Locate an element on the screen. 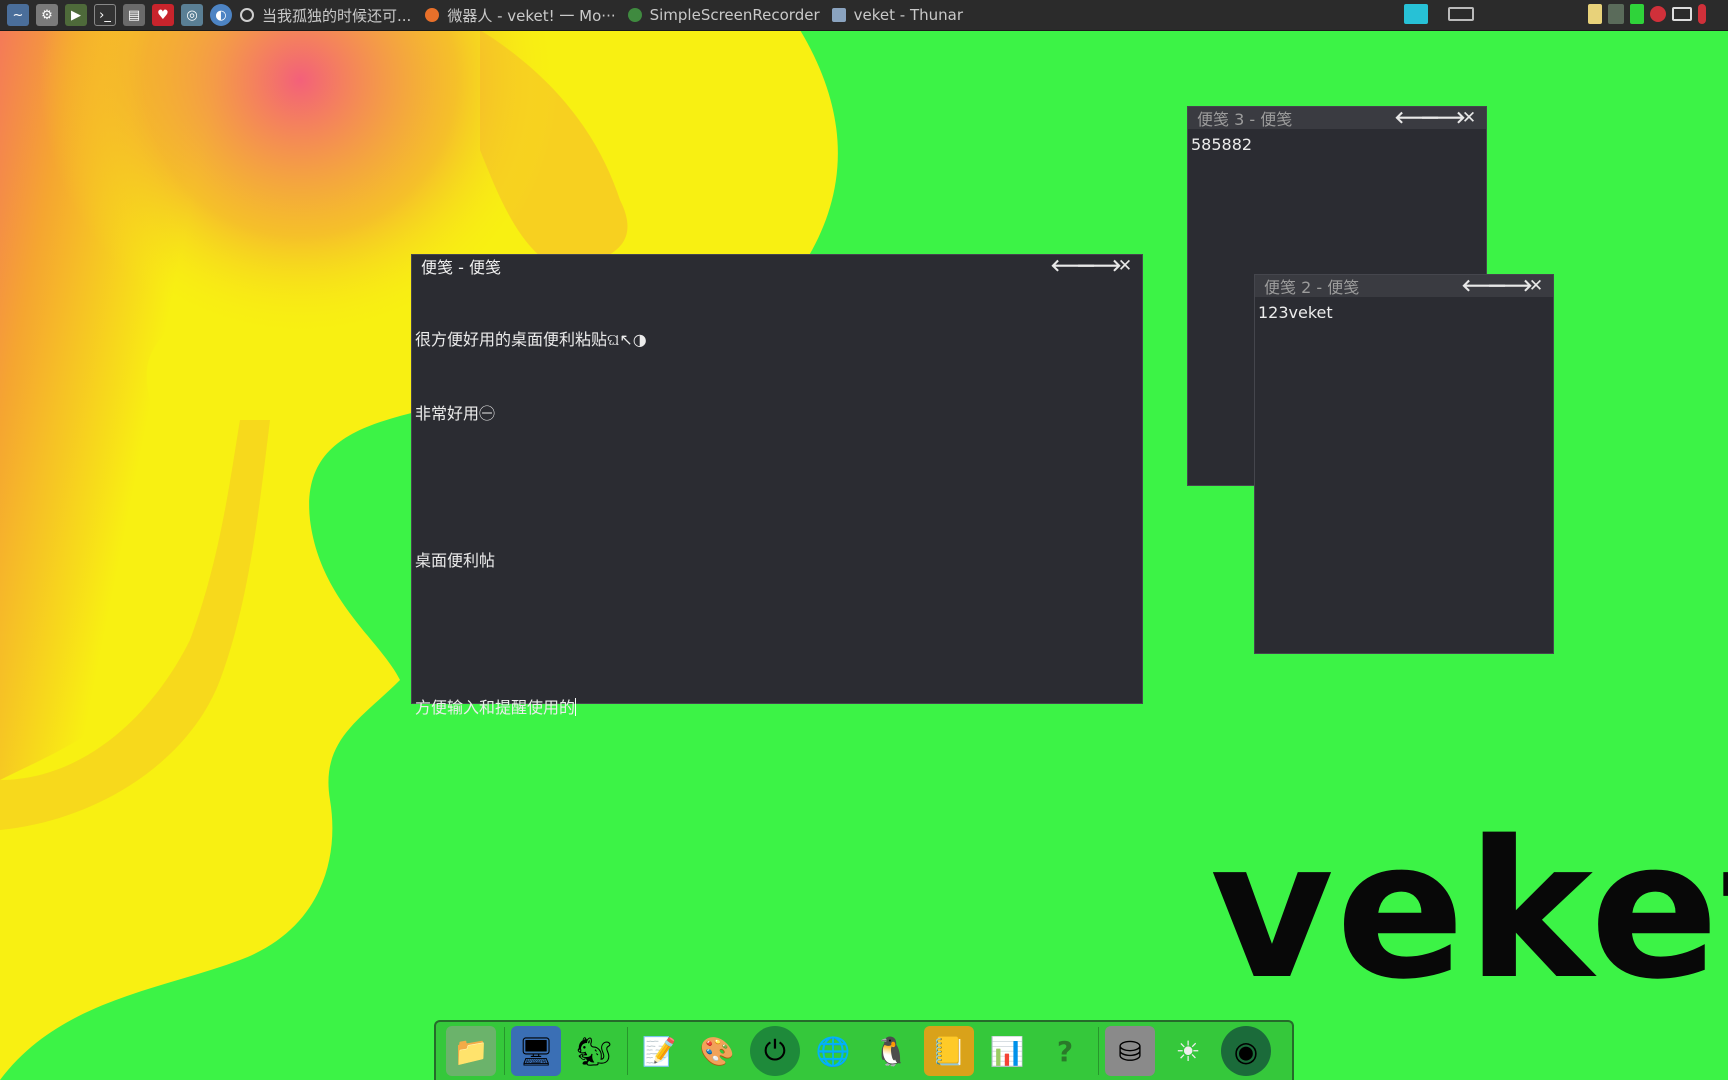  note-text-area: 123veket is located at coordinates (1404, 313).